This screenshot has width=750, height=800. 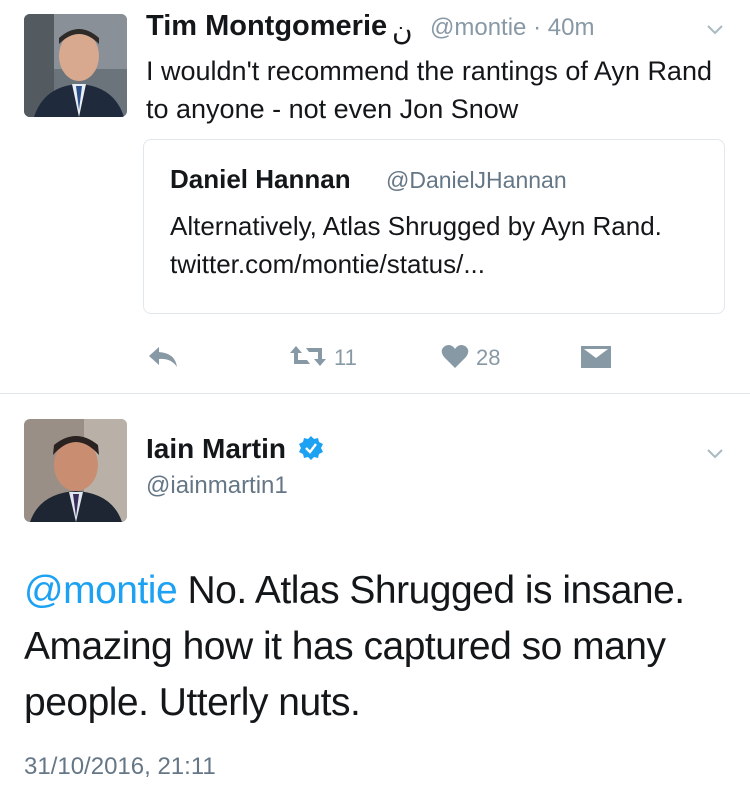 I want to click on tweet-author-name: Tim Montgomerie, so click(x=266, y=26).